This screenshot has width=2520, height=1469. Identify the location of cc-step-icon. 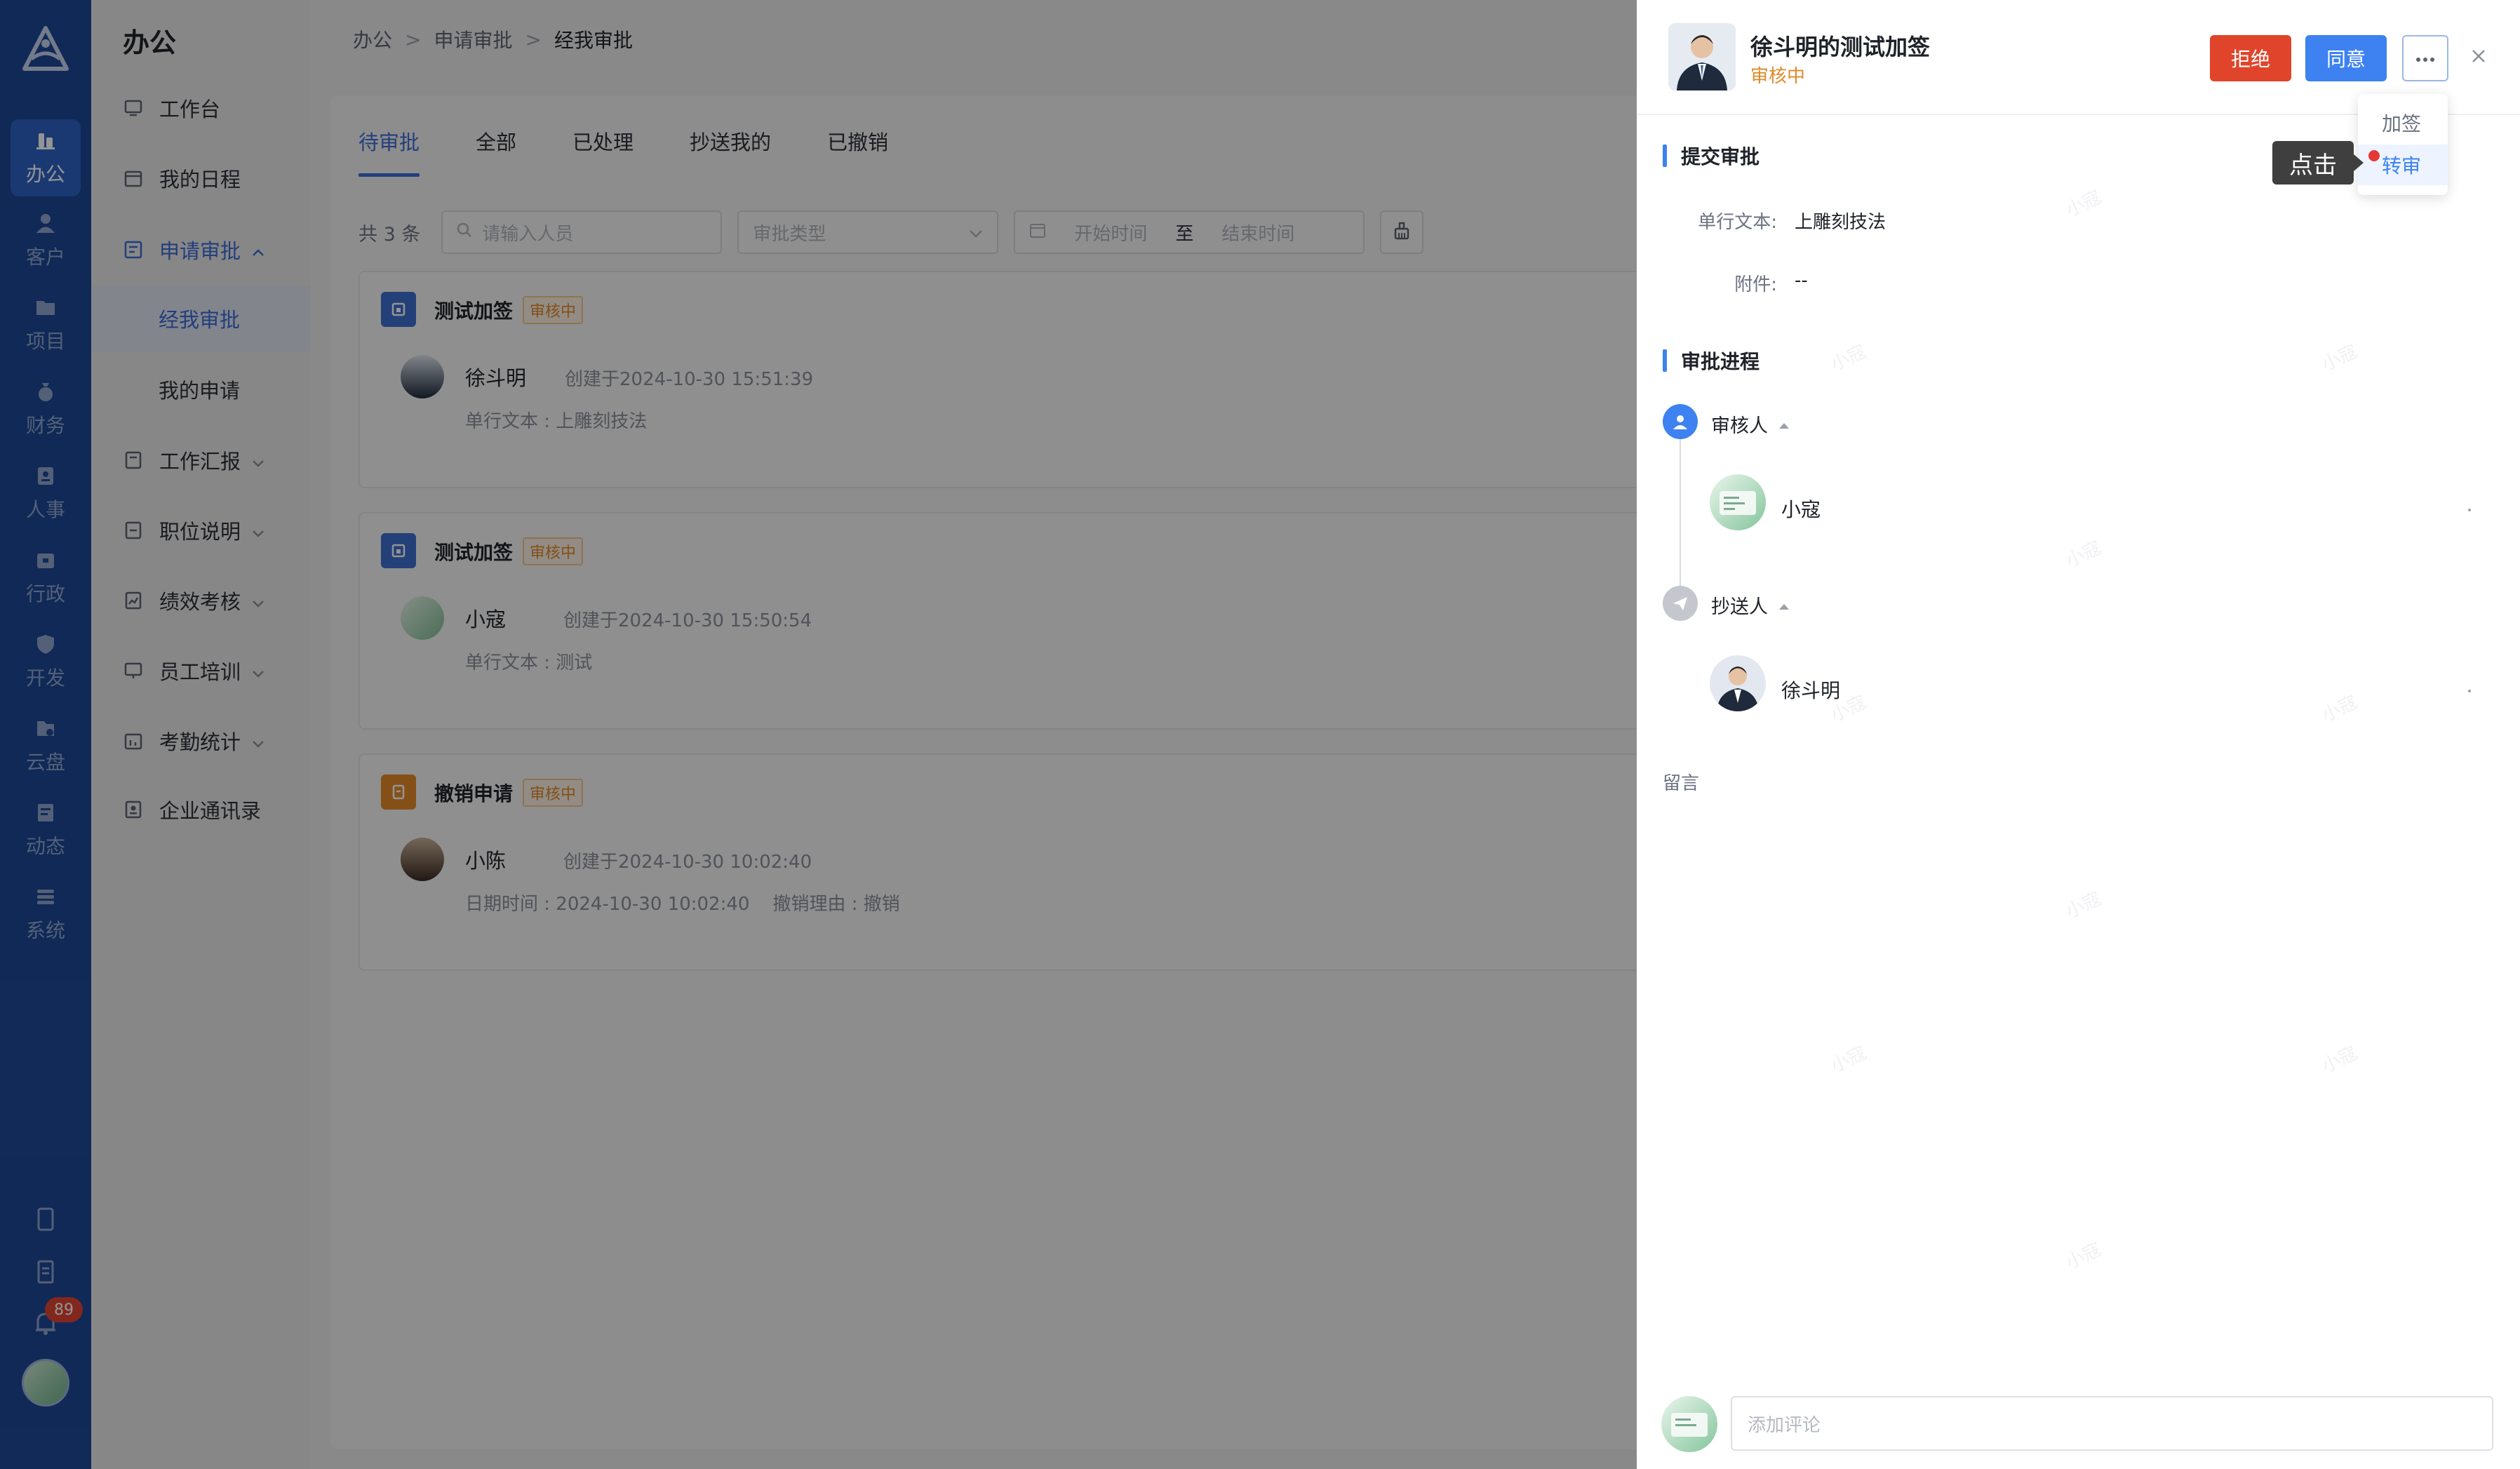
(1680, 603).